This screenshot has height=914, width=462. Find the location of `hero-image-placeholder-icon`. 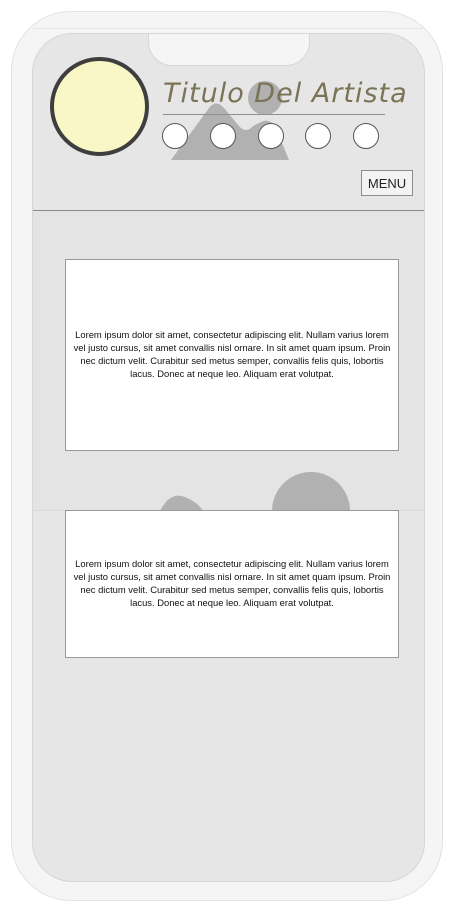

hero-image-placeholder-icon is located at coordinates (255, 491).